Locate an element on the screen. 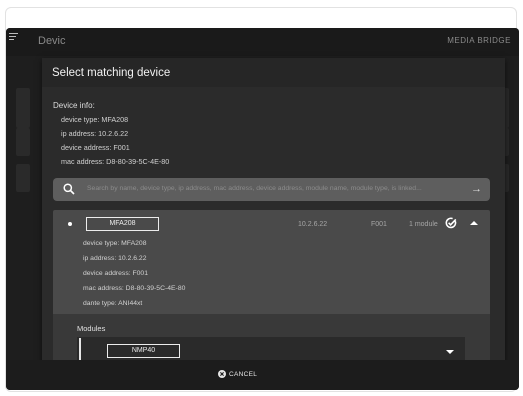  dialog-footer: CANCEL is located at coordinates (262, 375).